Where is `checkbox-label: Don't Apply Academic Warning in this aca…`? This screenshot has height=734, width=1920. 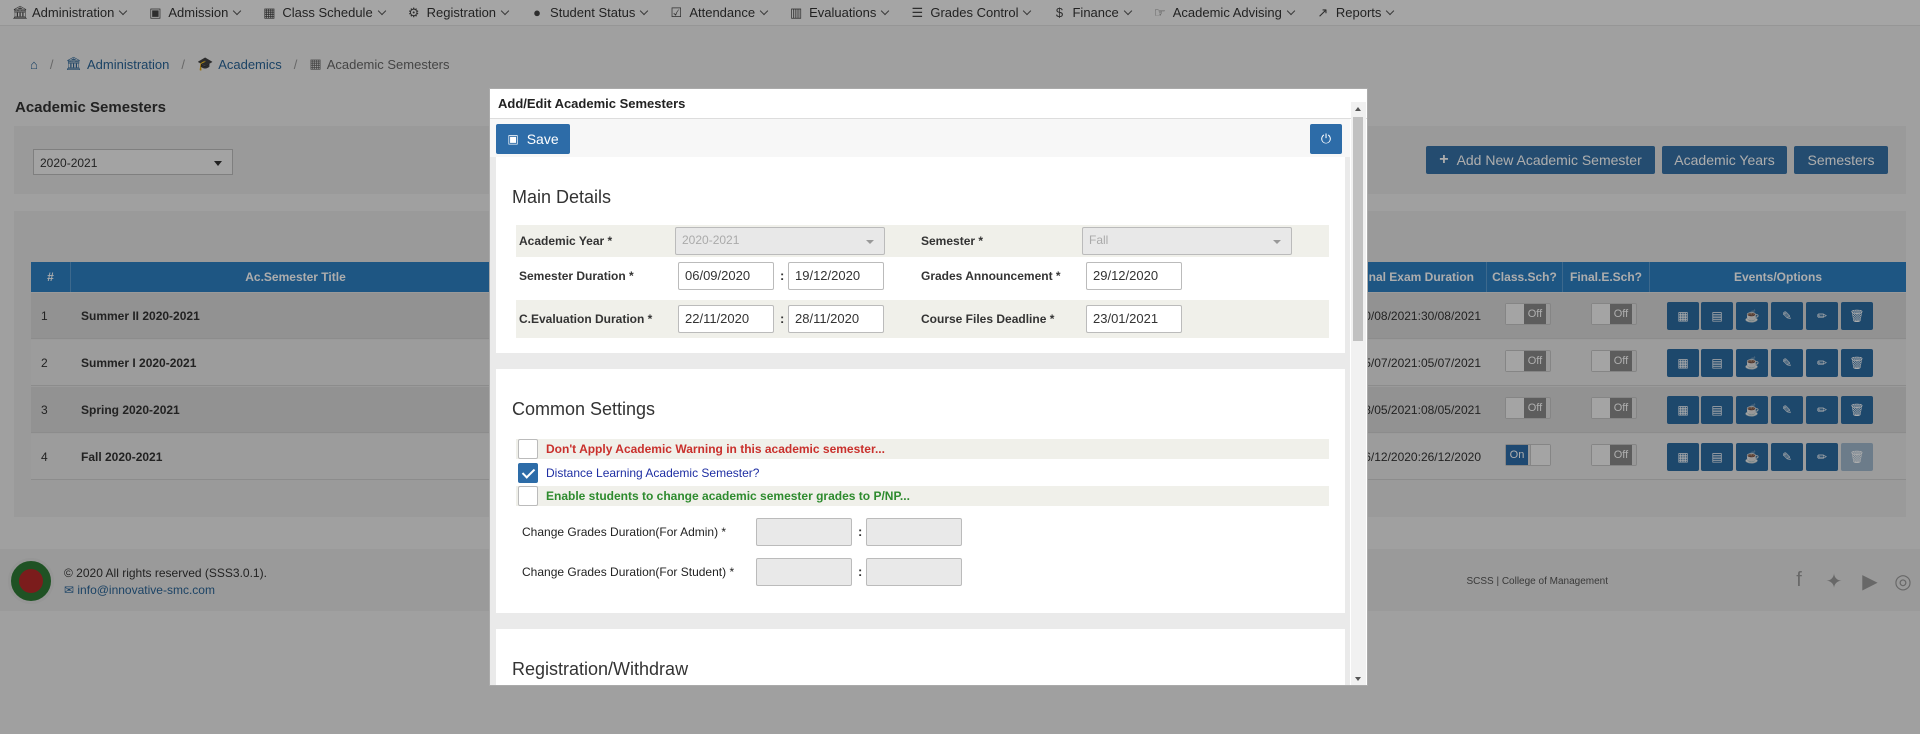 checkbox-label: Don't Apply Academic Warning in this aca… is located at coordinates (715, 449).